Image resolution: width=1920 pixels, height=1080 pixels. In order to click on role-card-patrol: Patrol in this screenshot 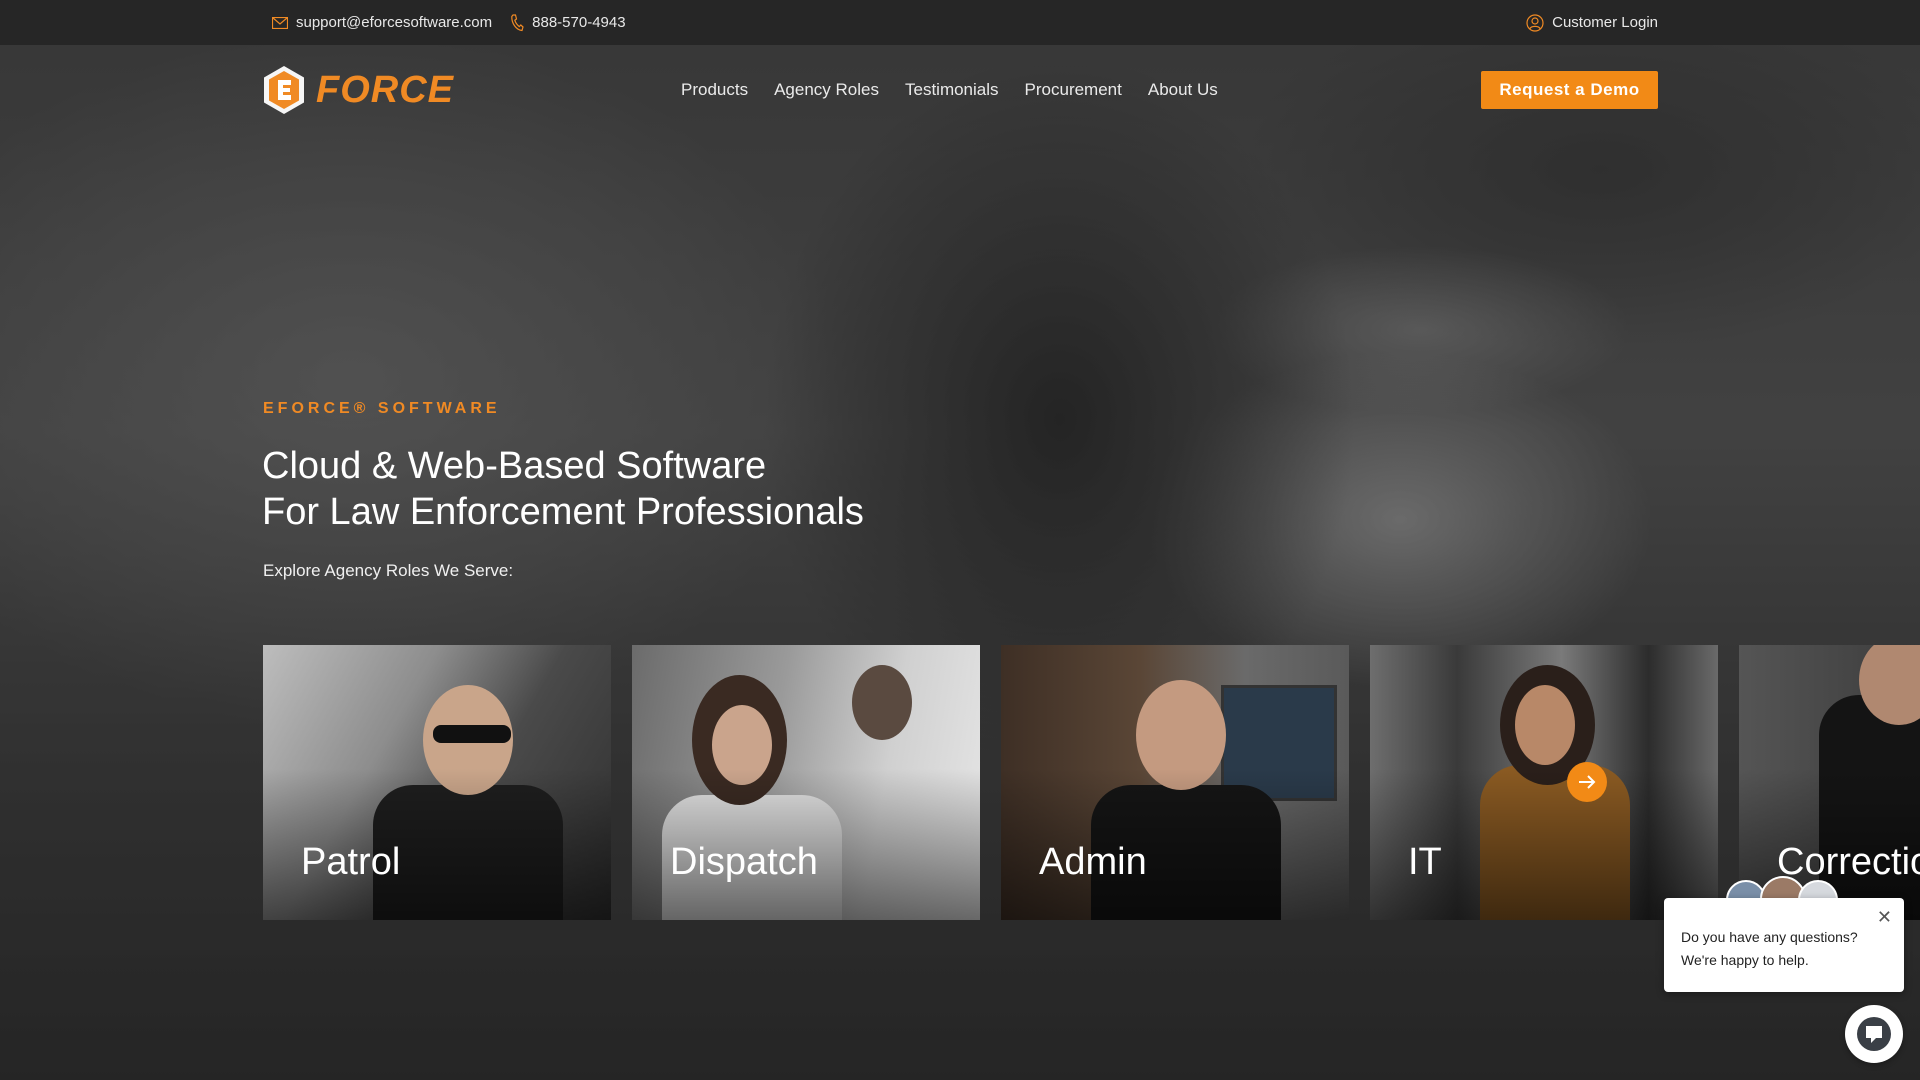, I will do `click(437, 782)`.